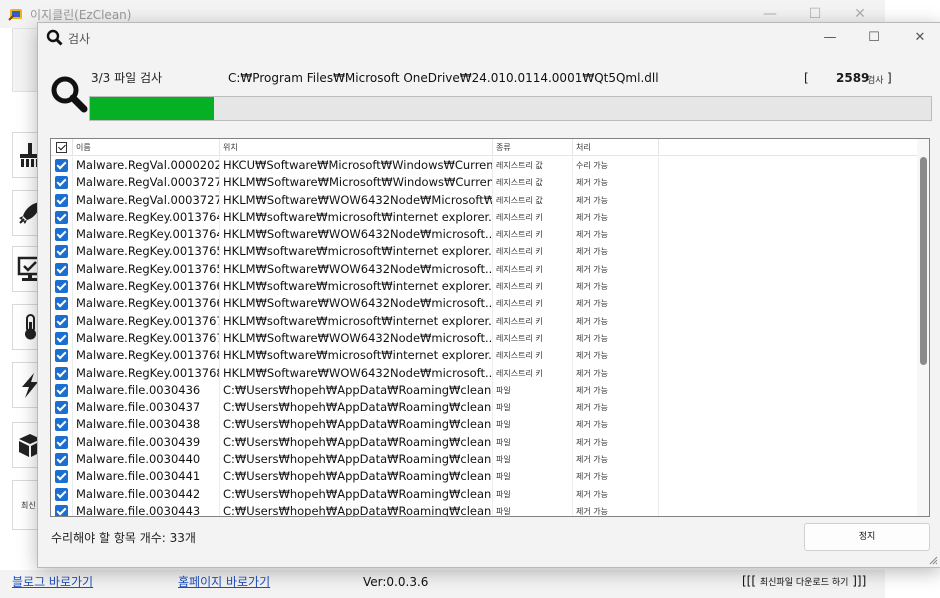 The height and width of the screenshot is (598, 940). Describe the element at coordinates (146, 166) in the screenshot. I see `row-name: Malware.RegVal.0000202` at that location.